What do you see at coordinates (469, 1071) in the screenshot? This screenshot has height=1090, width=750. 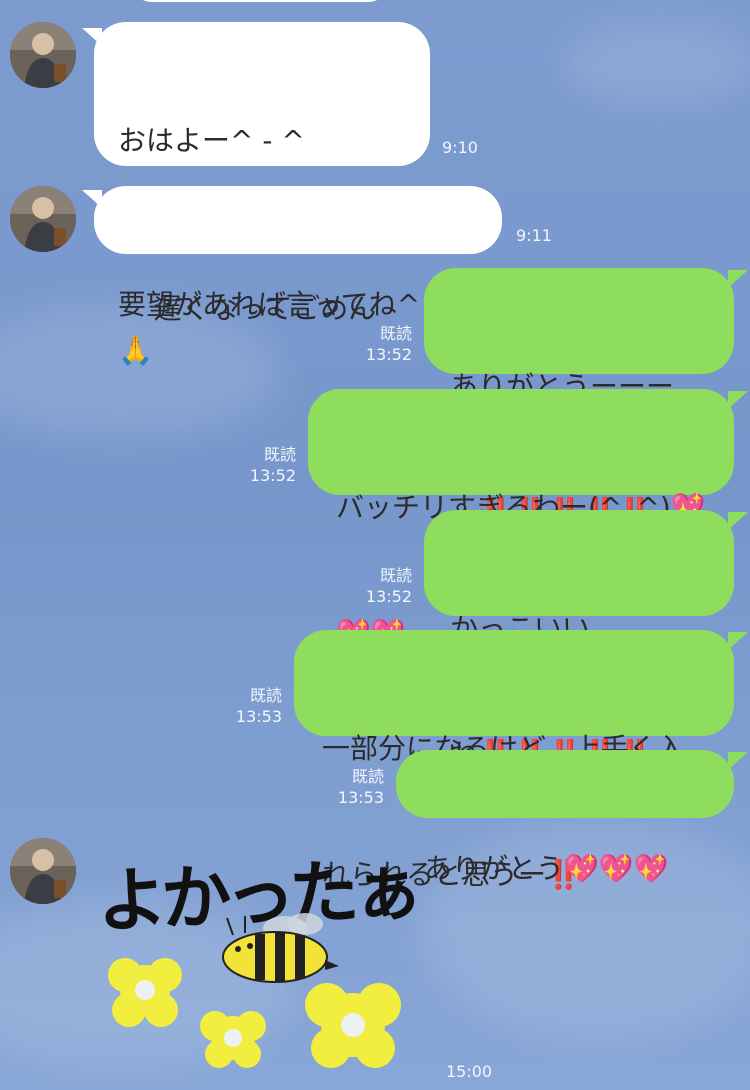 I see `message-timestamp: 15:00` at bounding box center [469, 1071].